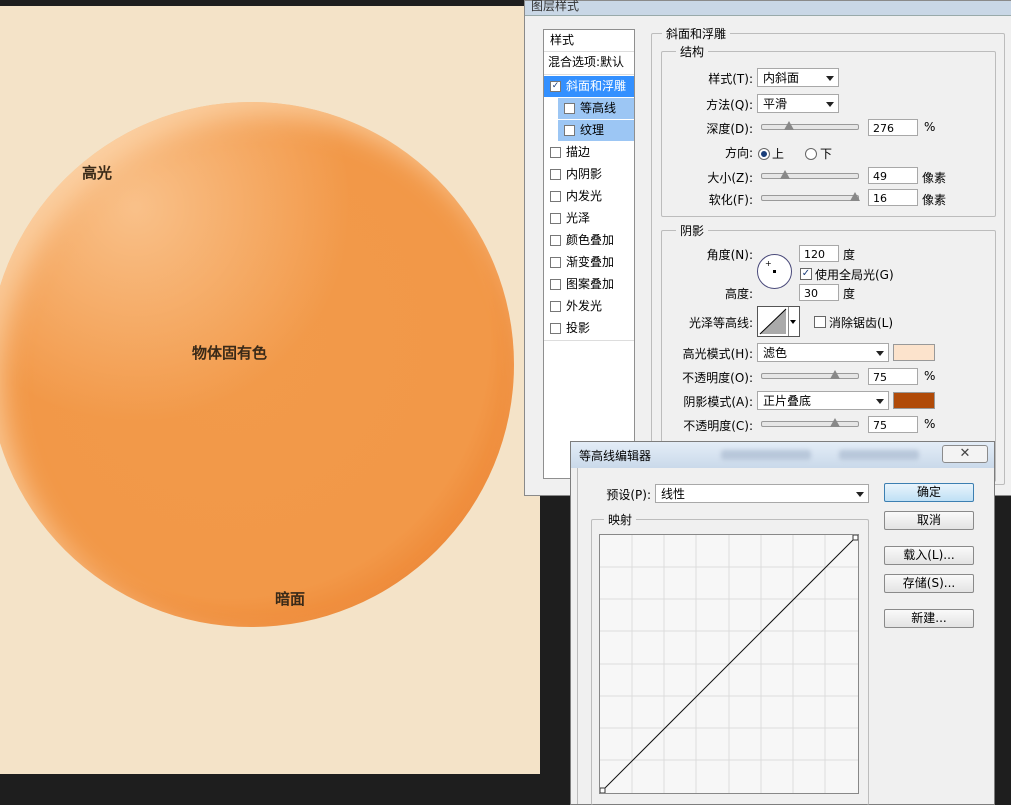 Image resolution: width=1011 pixels, height=805 pixels. I want to click on style-item-bevel-emboss: ✓ 斜面和浮雕, so click(589, 86).